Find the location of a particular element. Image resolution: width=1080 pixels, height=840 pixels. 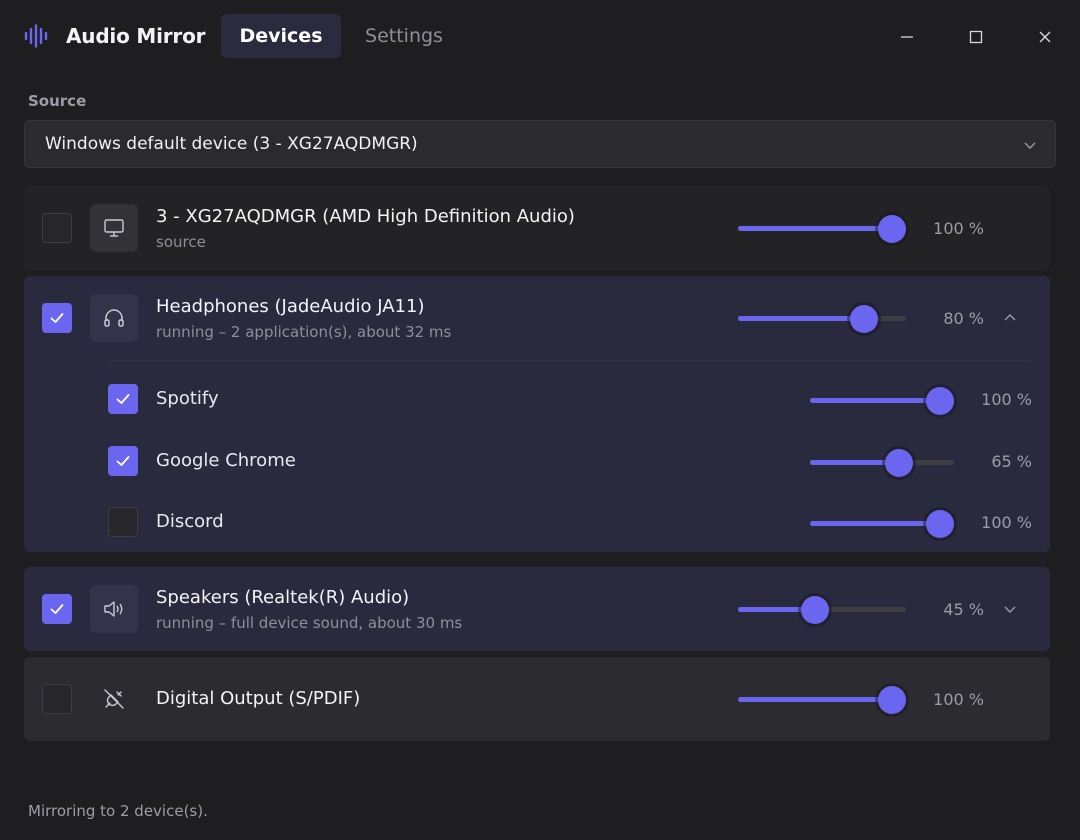

app-row-chrome: Google Chrome 65 % is located at coordinates (537, 461).